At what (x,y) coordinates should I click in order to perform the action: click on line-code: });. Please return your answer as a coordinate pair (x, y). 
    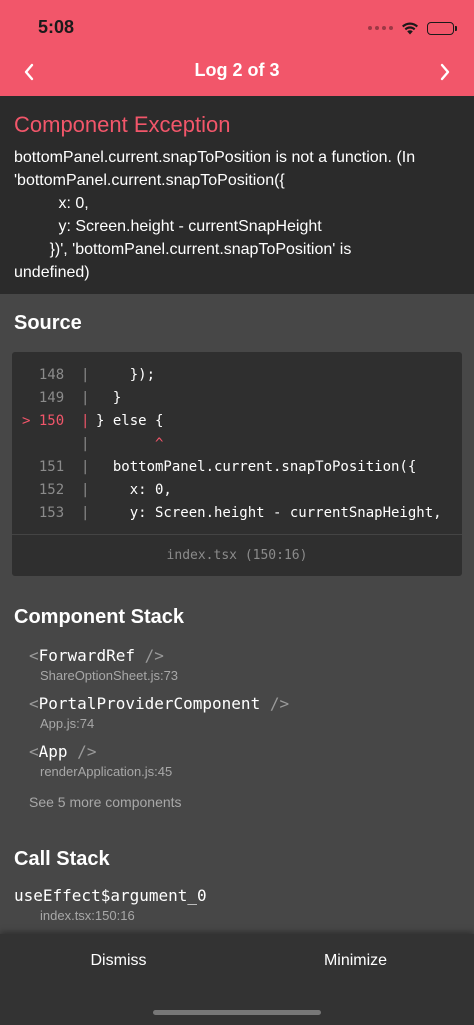
    Looking at the image, I should click on (126, 375).